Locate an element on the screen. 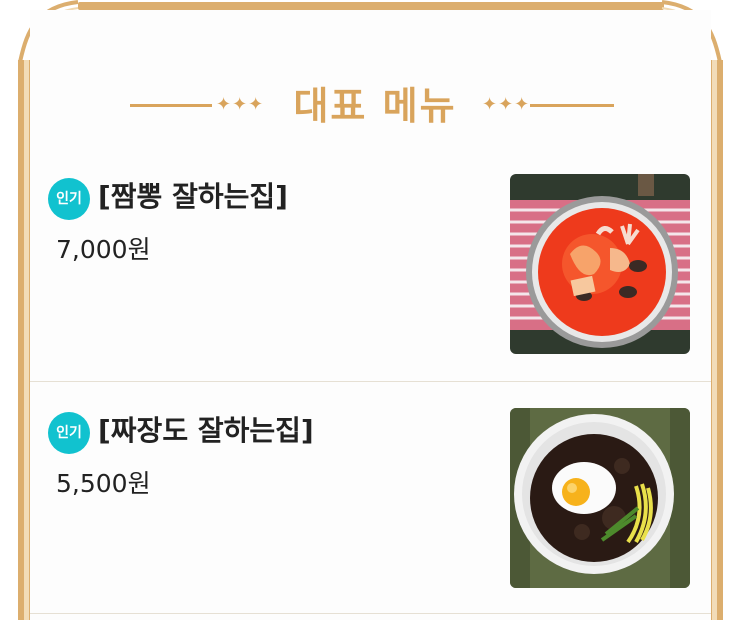 Image resolution: width=740 pixels, height=620 pixels. frame-right-inner is located at coordinates (714, 340).